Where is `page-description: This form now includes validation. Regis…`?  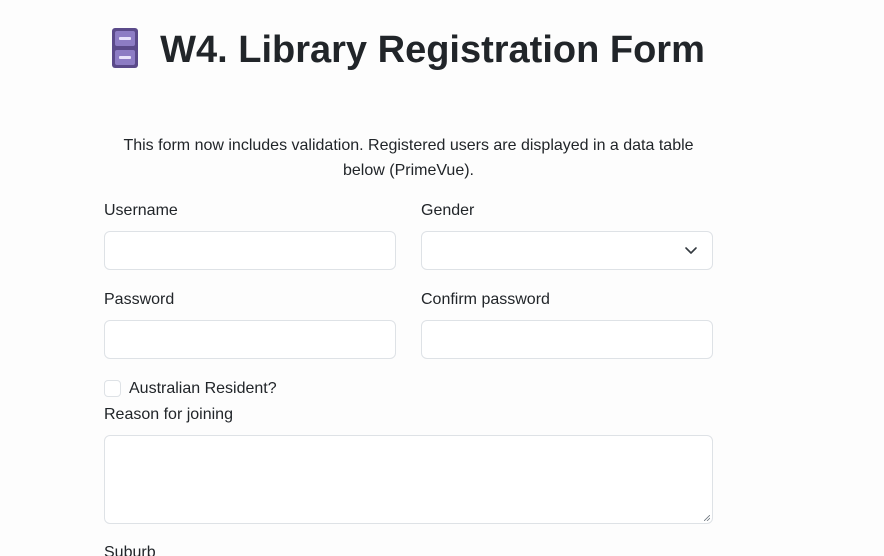 page-description: This form now includes validation. Regis… is located at coordinates (408, 158).